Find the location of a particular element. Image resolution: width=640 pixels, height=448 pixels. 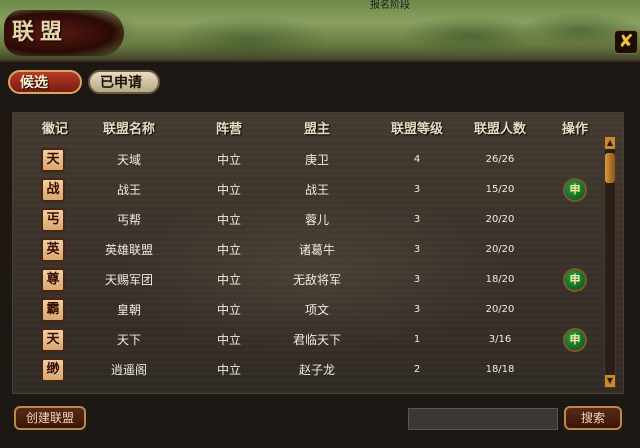

alliance-name: 丐帮 is located at coordinates (128, 220).